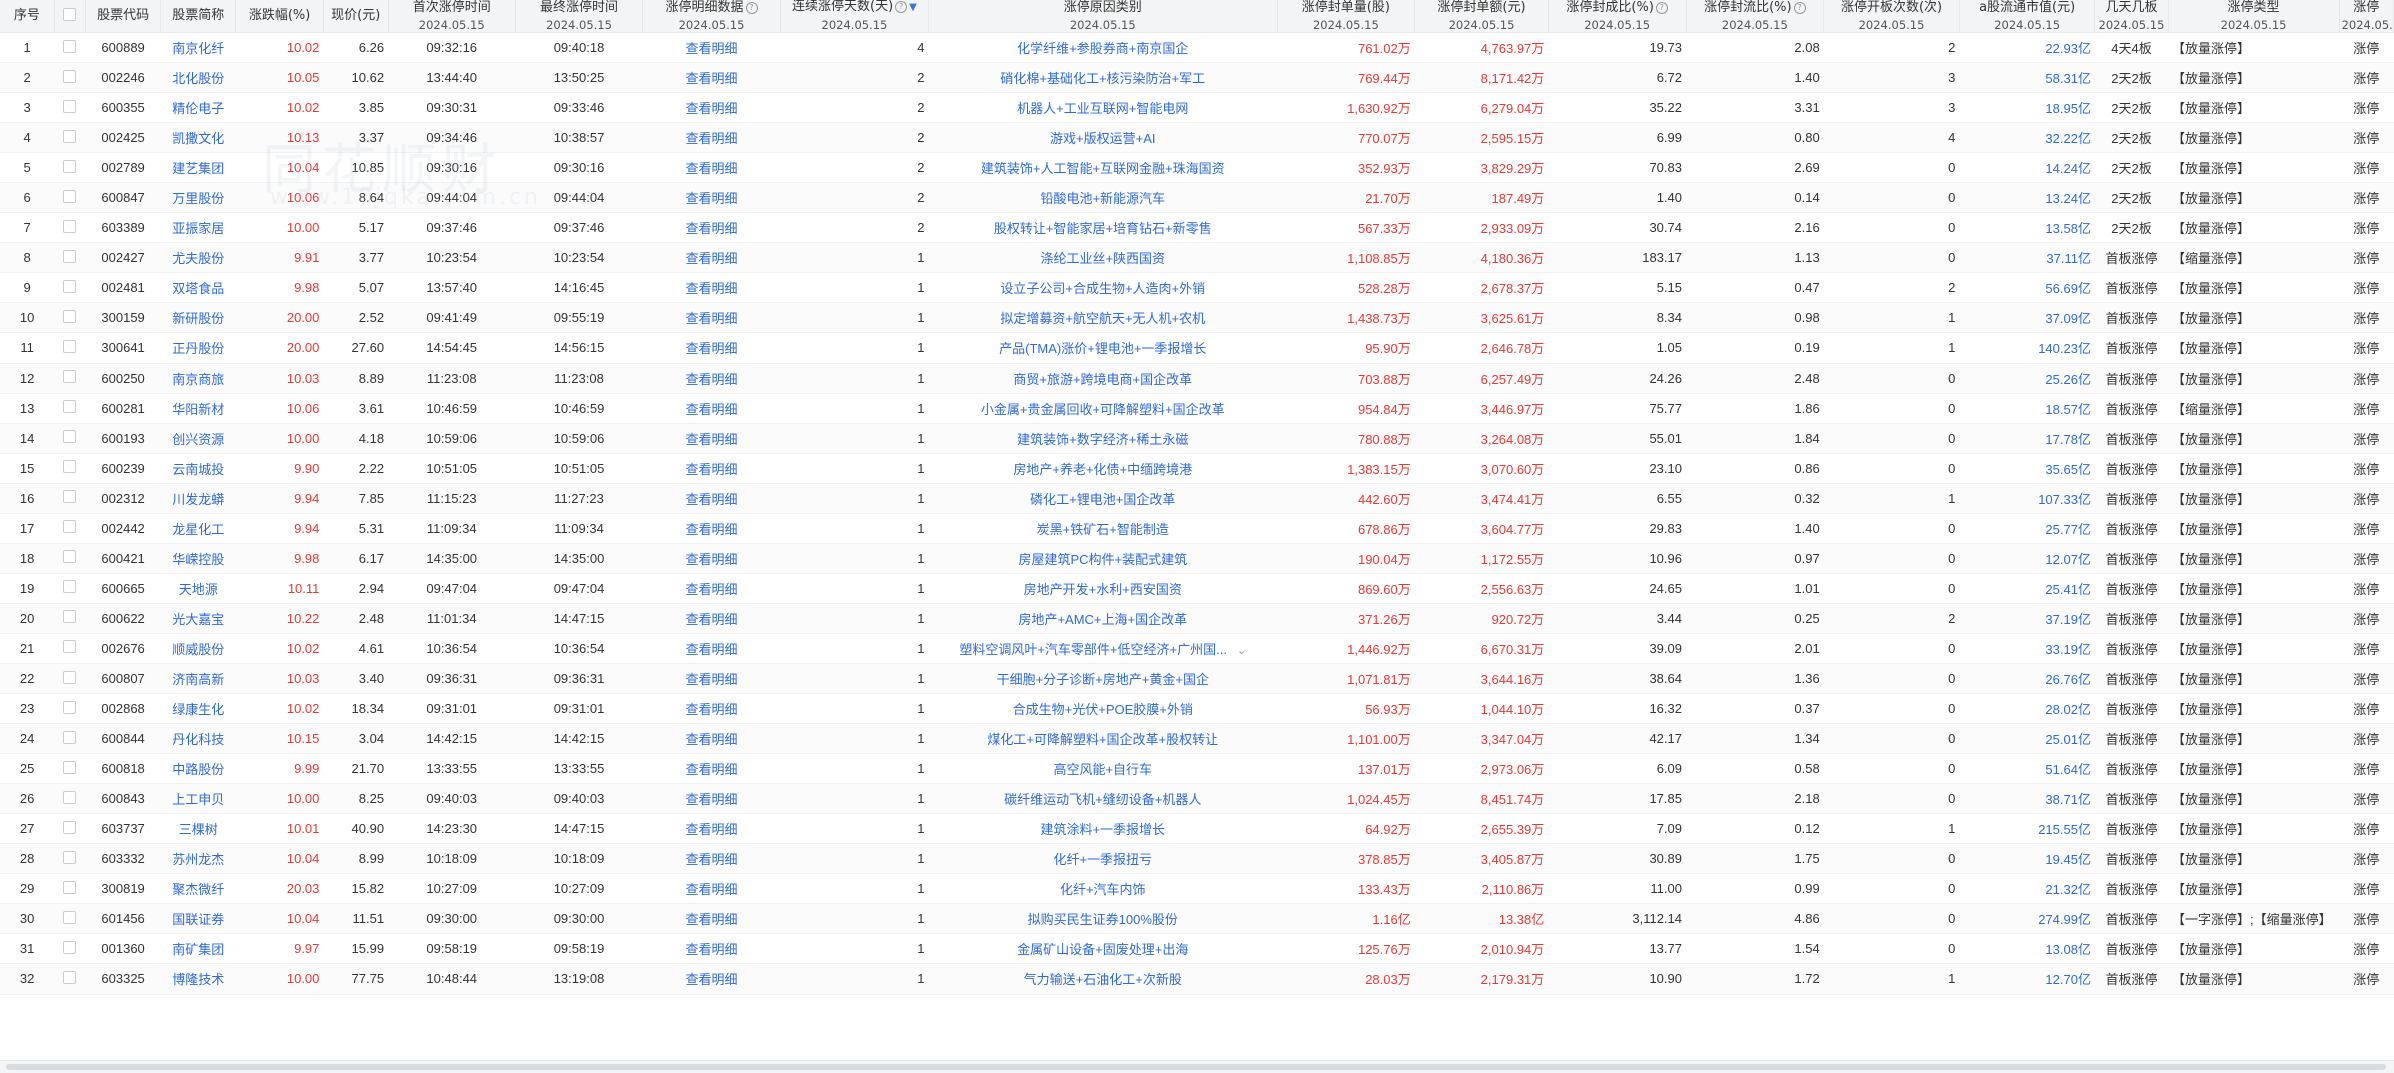  What do you see at coordinates (2027, 859) in the screenshot?
I see `cell-mcap: 19.45亿` at bounding box center [2027, 859].